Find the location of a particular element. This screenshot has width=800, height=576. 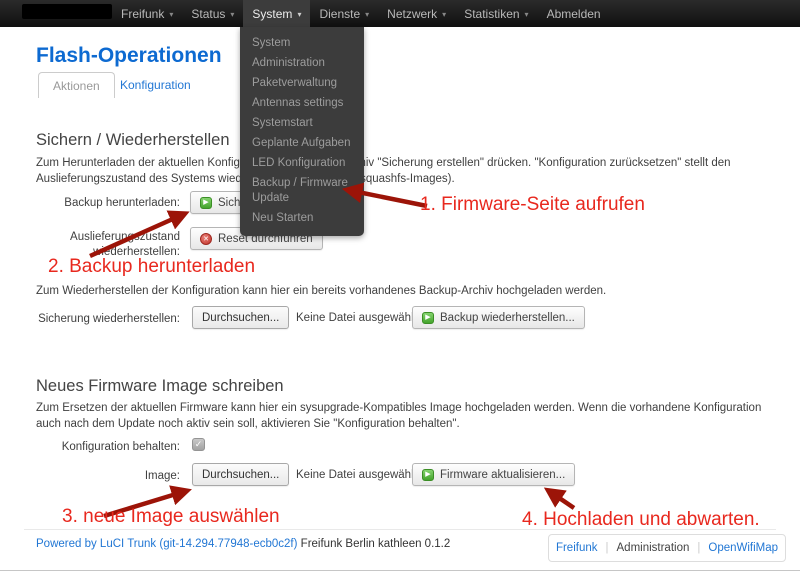

section-heading-backup-restore: Sichern / Wiederherstellen is located at coordinates (133, 140).